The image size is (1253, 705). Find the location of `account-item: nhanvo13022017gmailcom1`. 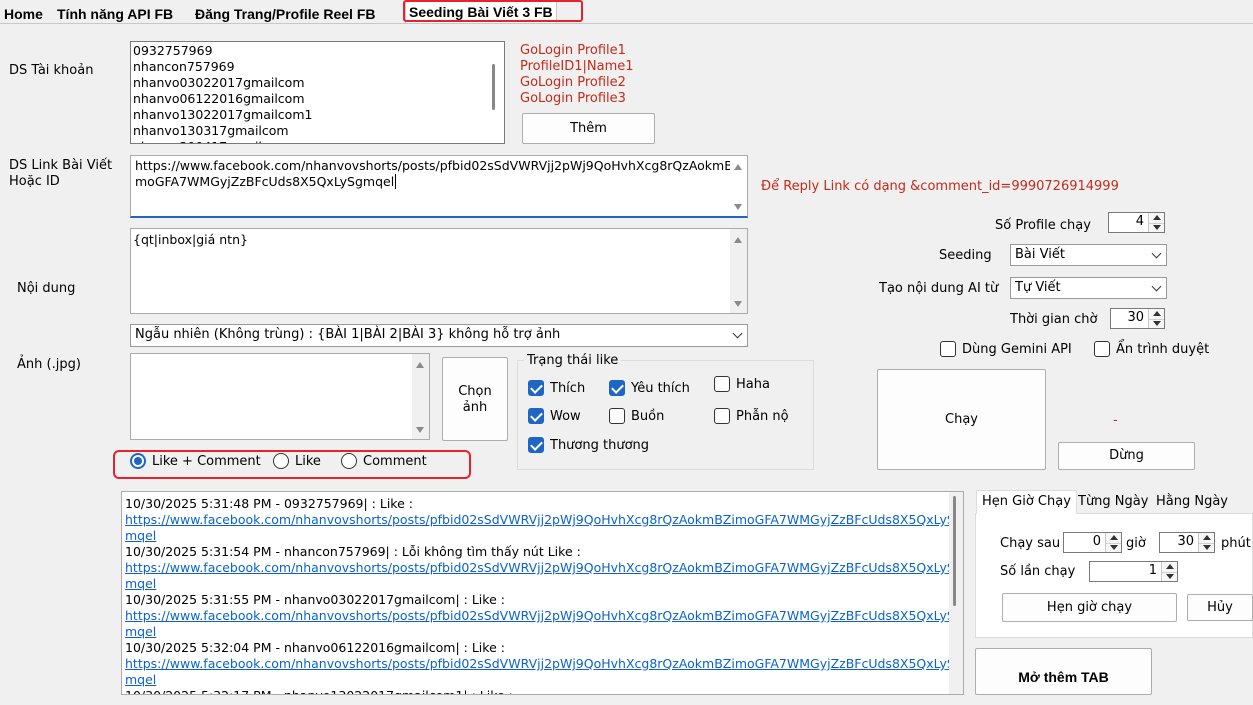

account-item: nhanvo13022017gmailcom1 is located at coordinates (317, 115).